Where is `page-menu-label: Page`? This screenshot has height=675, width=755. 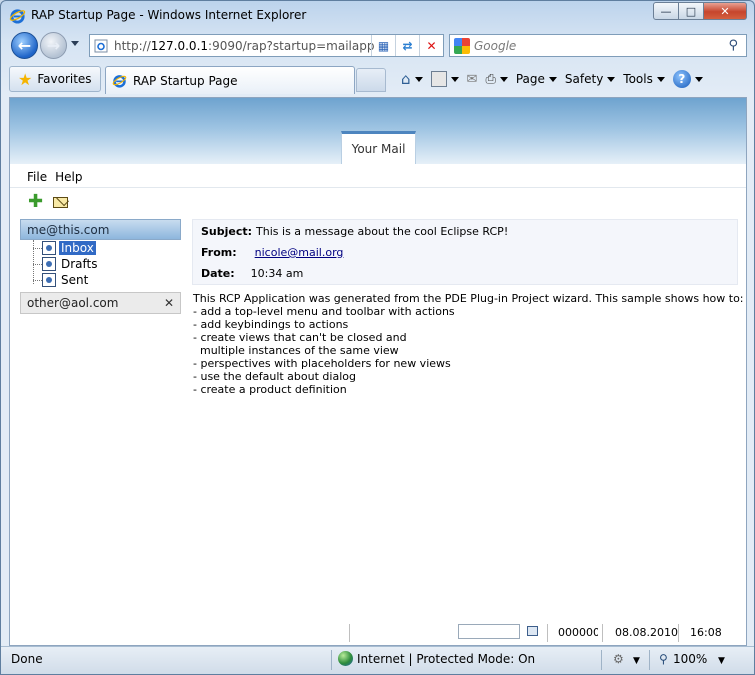
page-menu-label: Page is located at coordinates (530, 79).